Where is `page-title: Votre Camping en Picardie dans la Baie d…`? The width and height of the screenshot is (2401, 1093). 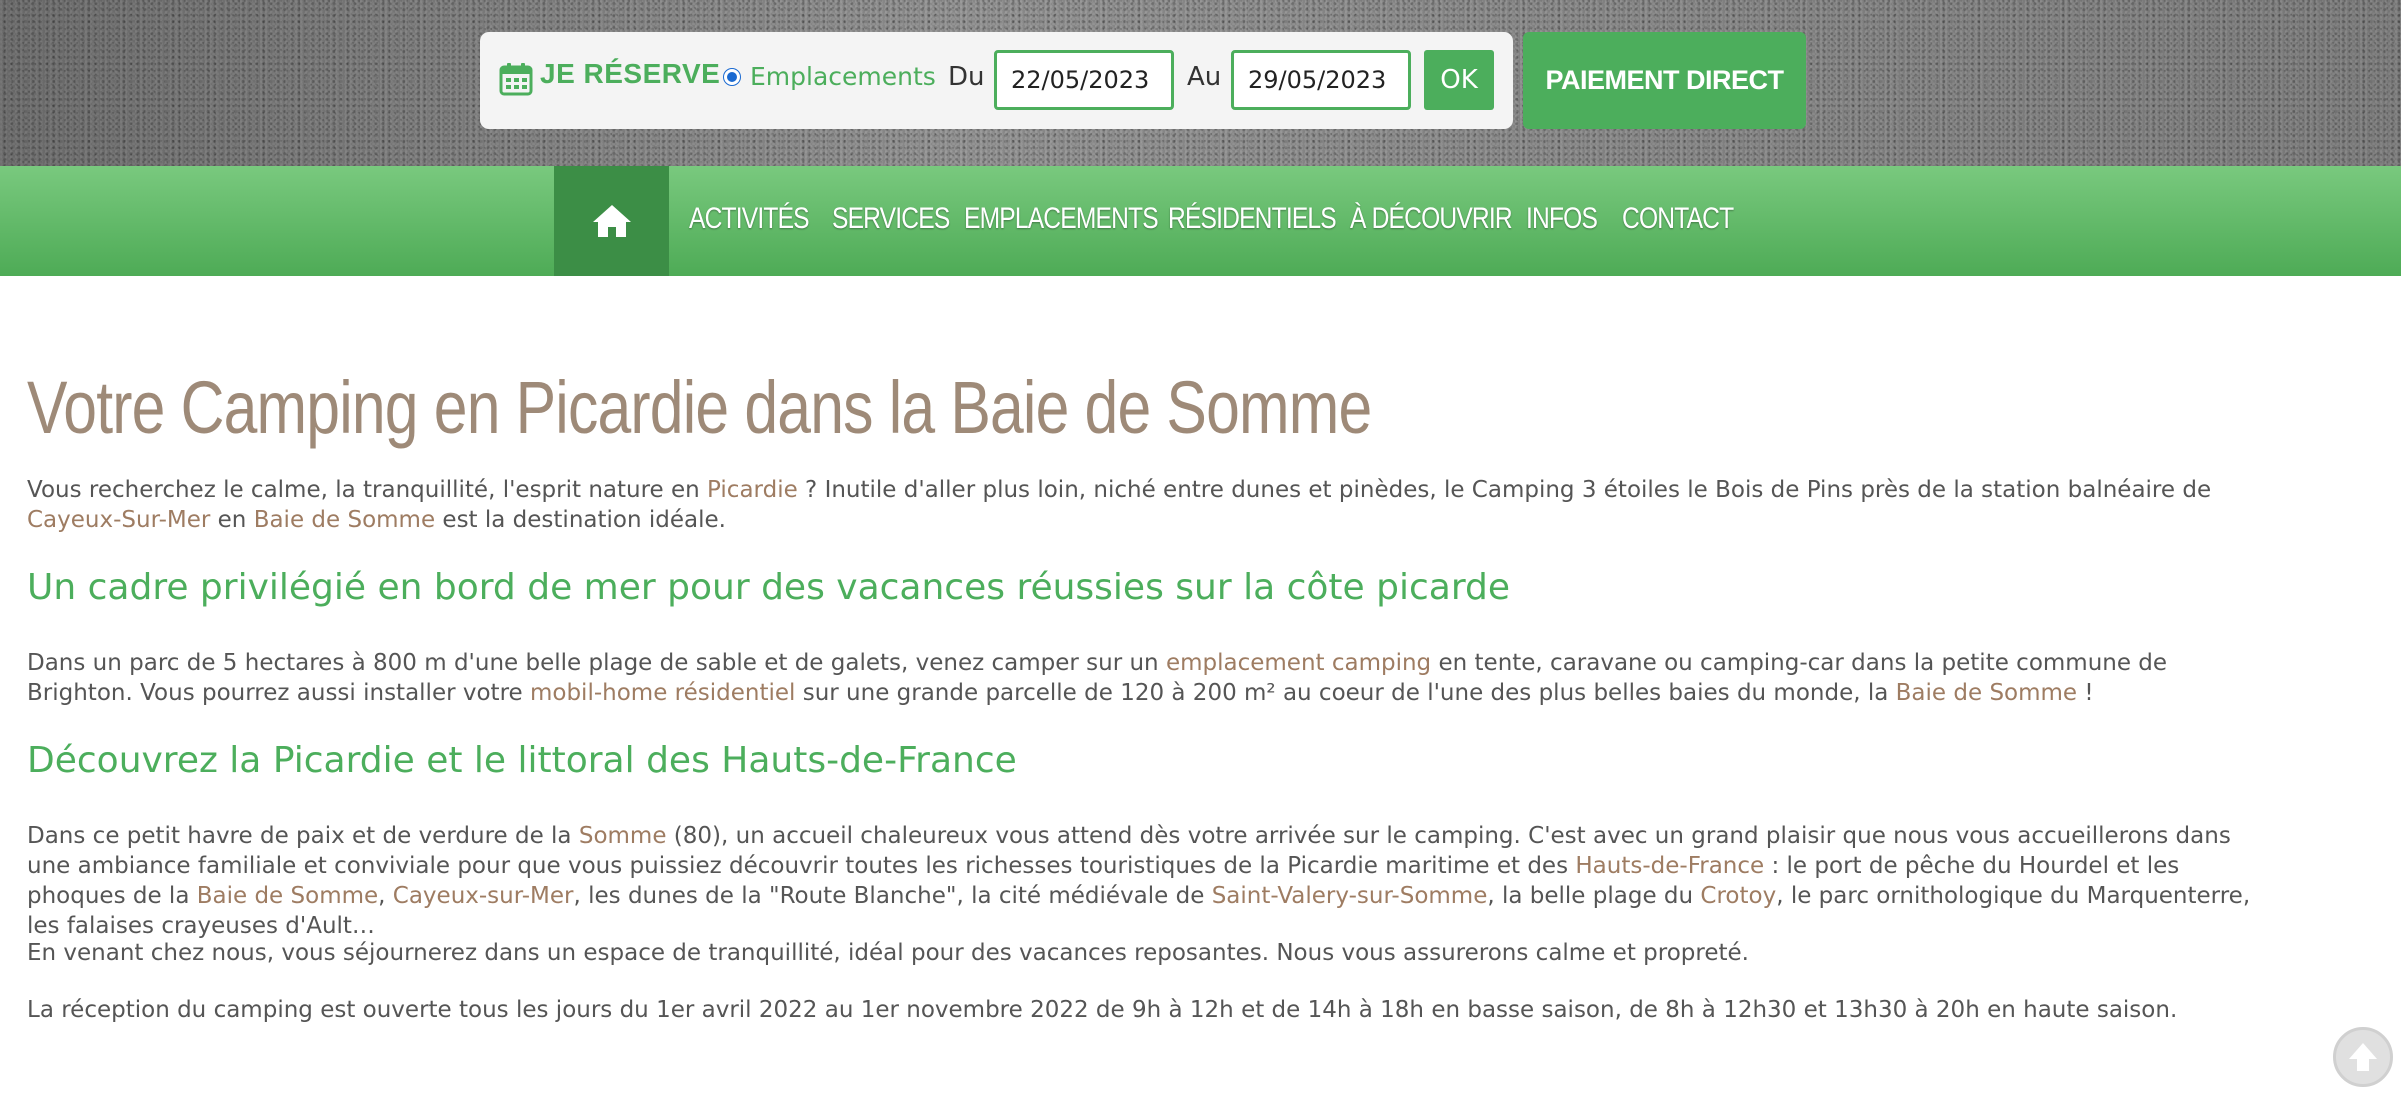
page-title: Votre Camping en Picardie dans la Baie d… is located at coordinates (699, 407).